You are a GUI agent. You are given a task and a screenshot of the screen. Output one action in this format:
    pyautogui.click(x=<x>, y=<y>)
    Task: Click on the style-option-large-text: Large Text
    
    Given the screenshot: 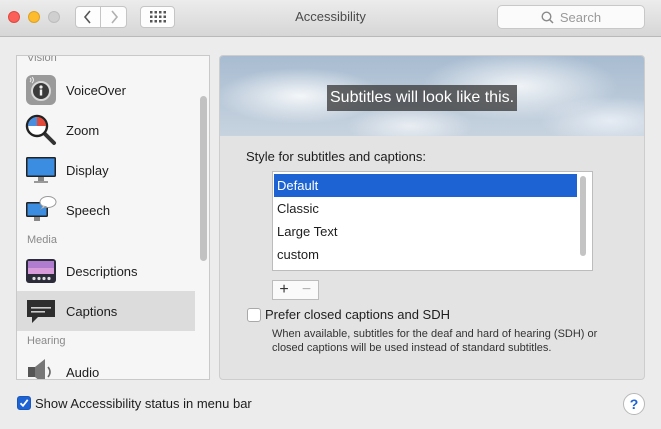 What is the action you would take?
    pyautogui.click(x=425, y=231)
    